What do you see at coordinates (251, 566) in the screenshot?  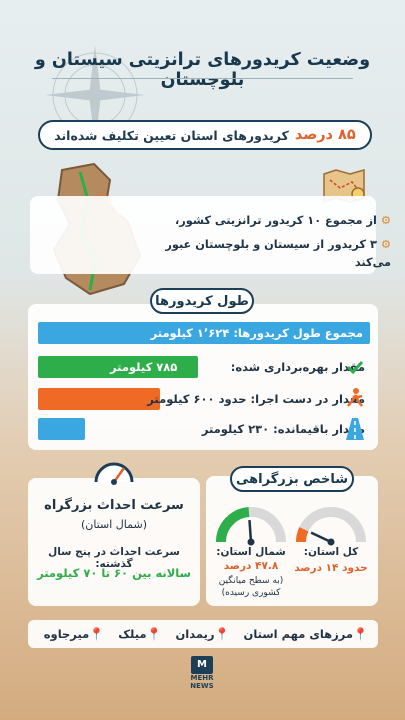 I see `north-gauge-value: ۴۷.۸ درصد` at bounding box center [251, 566].